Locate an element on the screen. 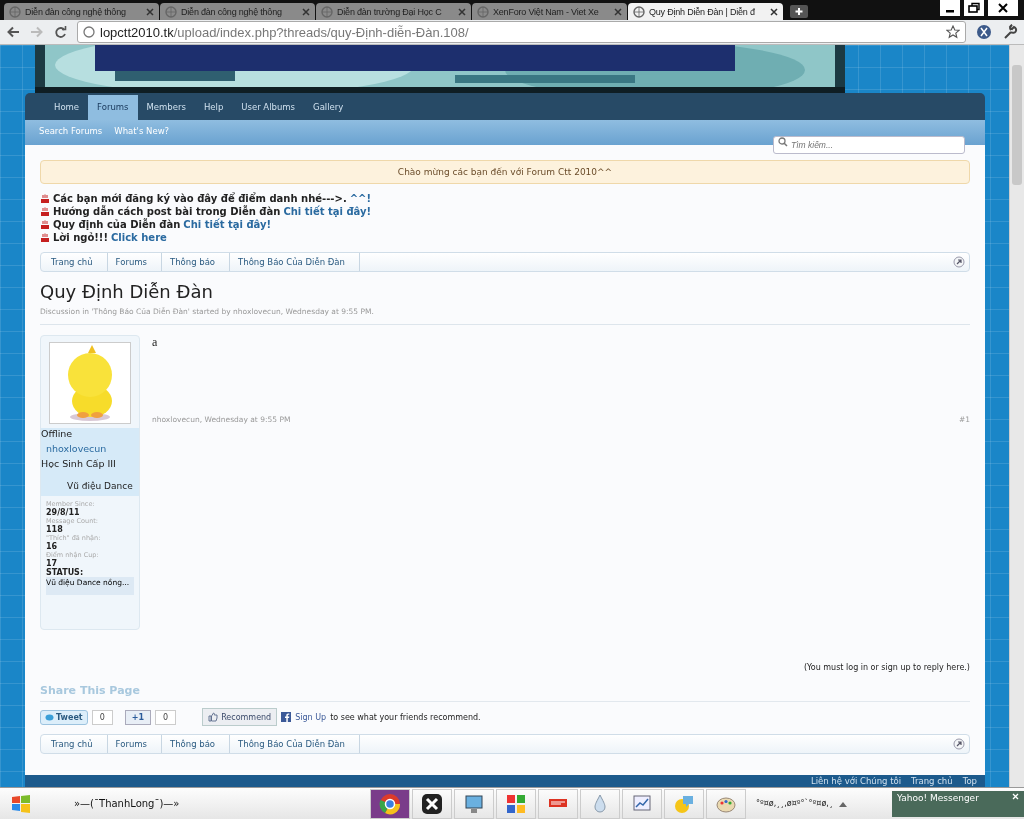 This screenshot has height=819, width=1024. plus-one-count: 0 is located at coordinates (166, 717).